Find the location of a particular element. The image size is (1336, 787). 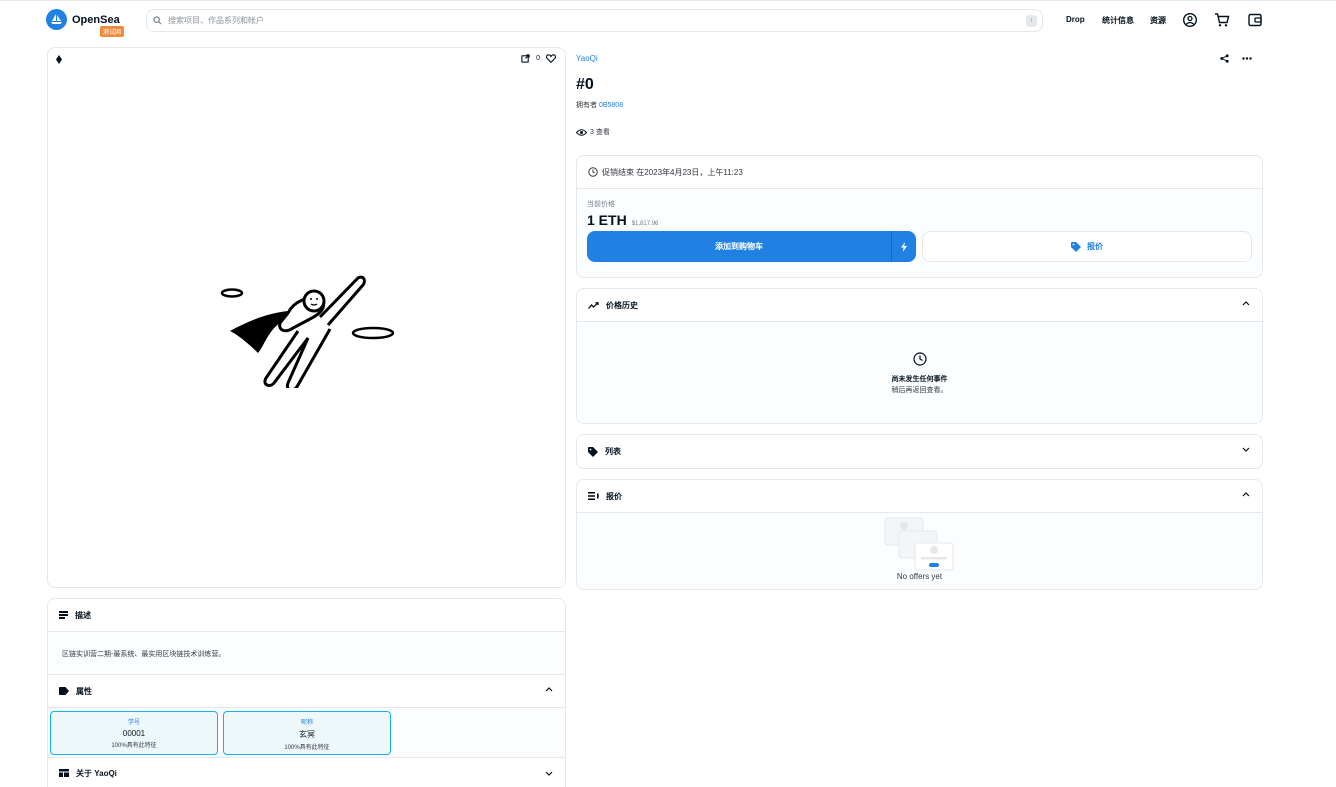

opensea-boat-icon is located at coordinates (56, 19).